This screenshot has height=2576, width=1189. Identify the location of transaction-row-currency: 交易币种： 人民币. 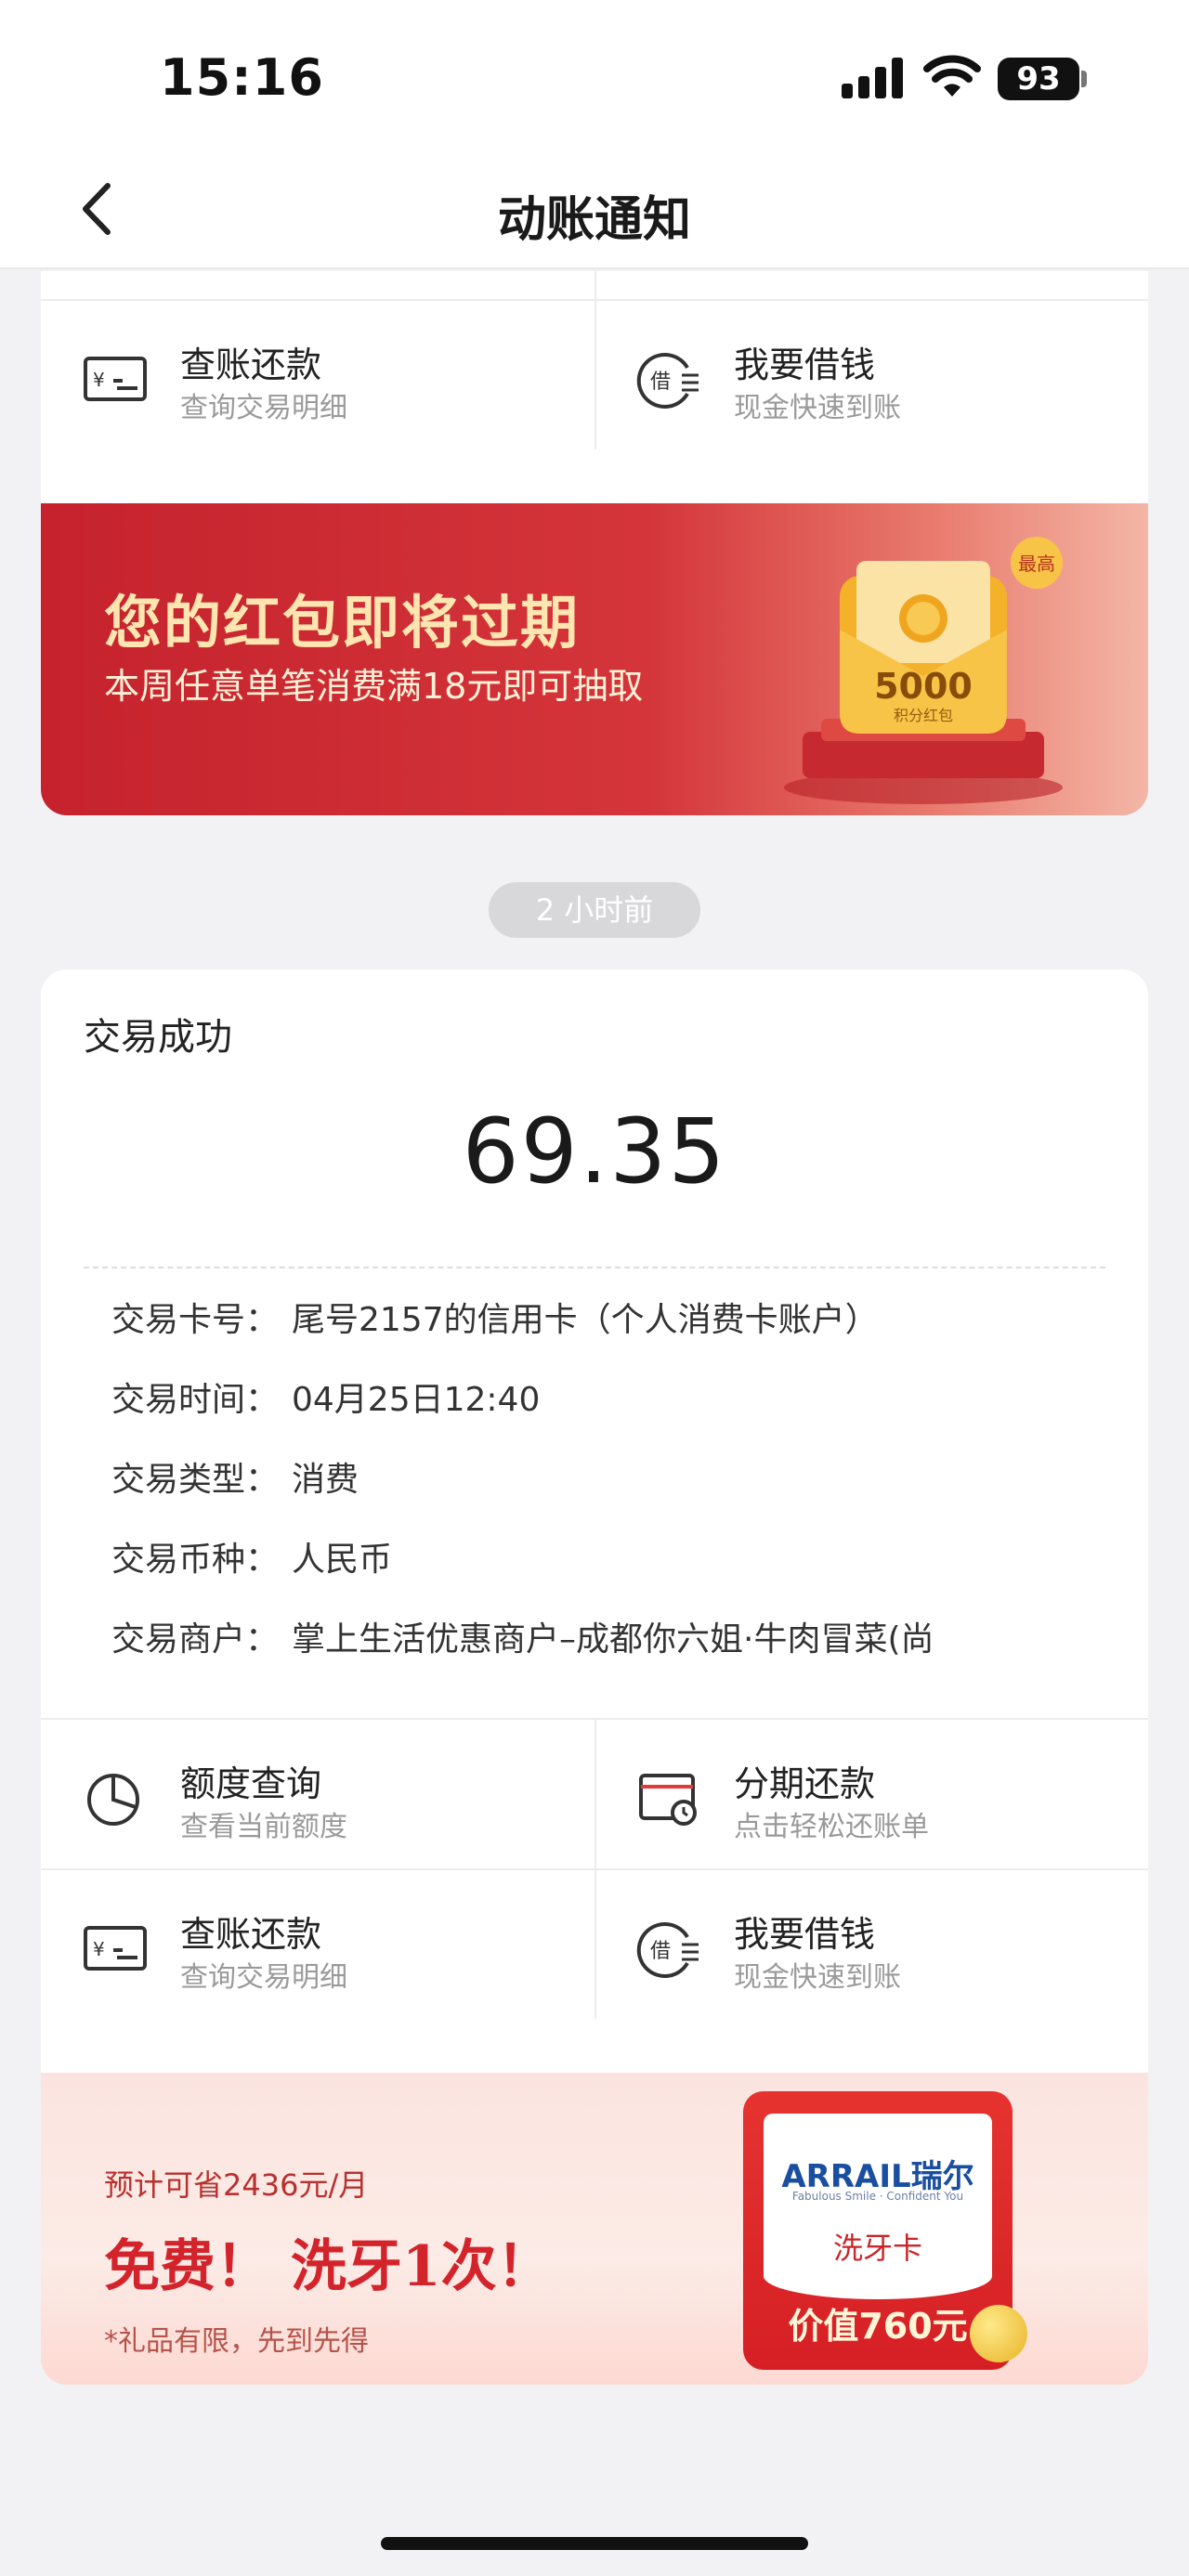
(252, 1556).